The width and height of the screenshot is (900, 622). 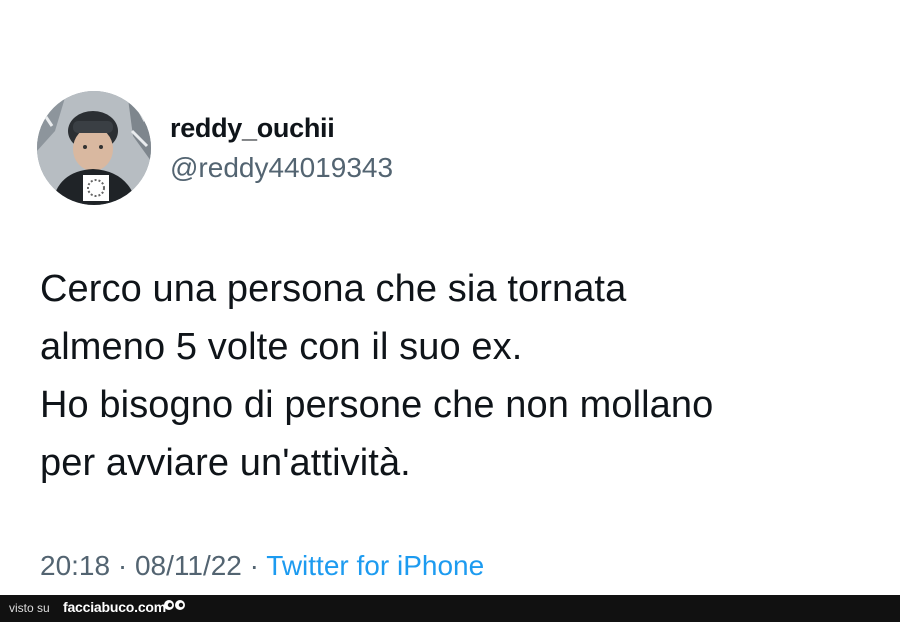 I want to click on tweet-line: almeno 5 volte con il suo ex., so click(x=281, y=347).